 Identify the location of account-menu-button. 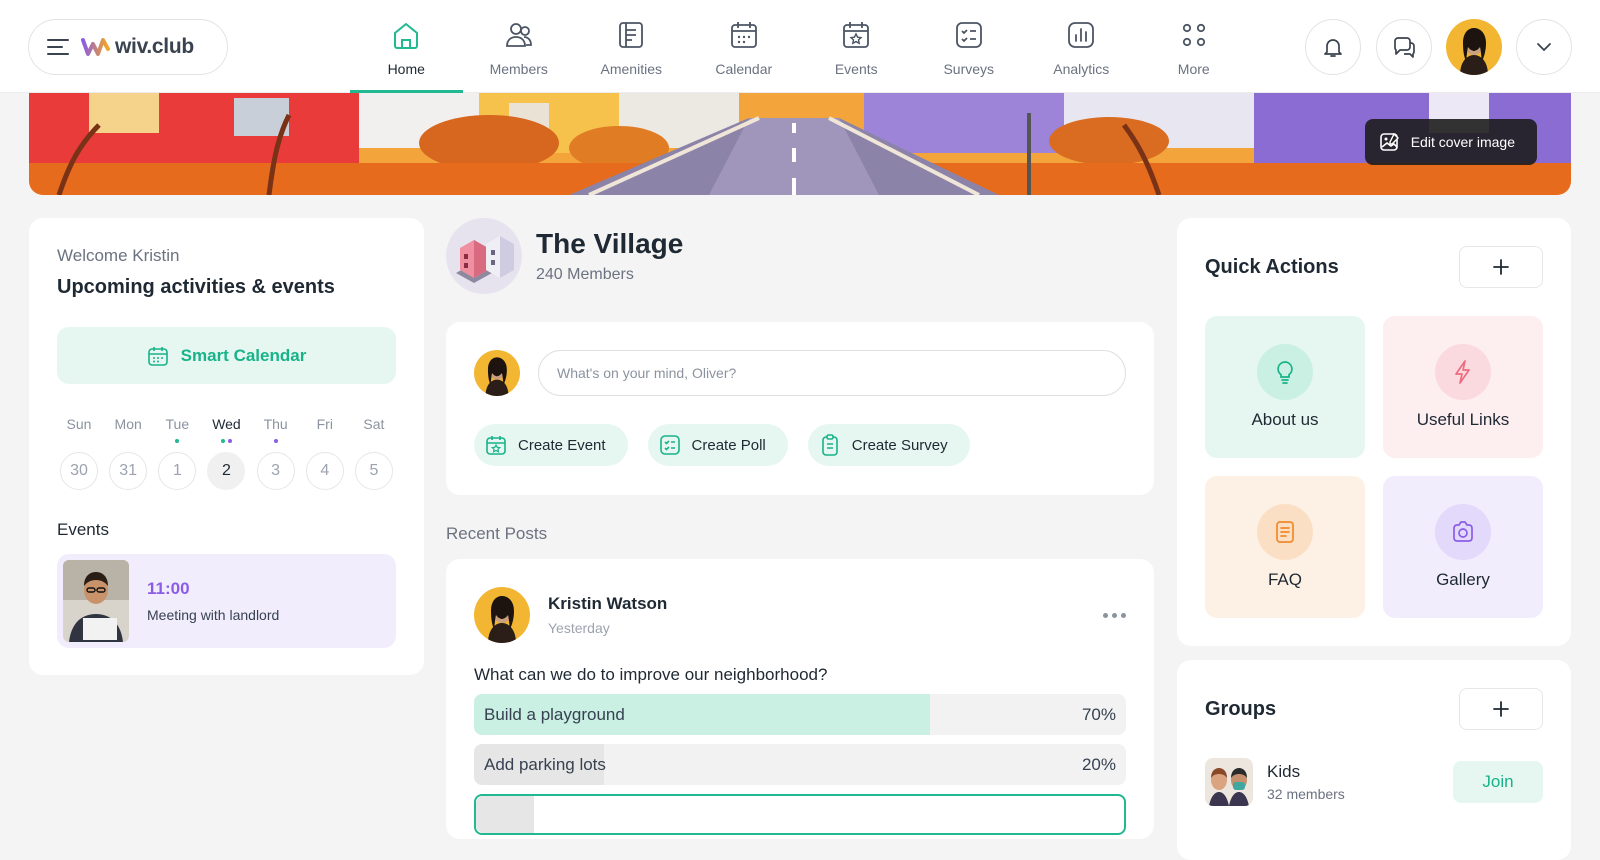
(1544, 47).